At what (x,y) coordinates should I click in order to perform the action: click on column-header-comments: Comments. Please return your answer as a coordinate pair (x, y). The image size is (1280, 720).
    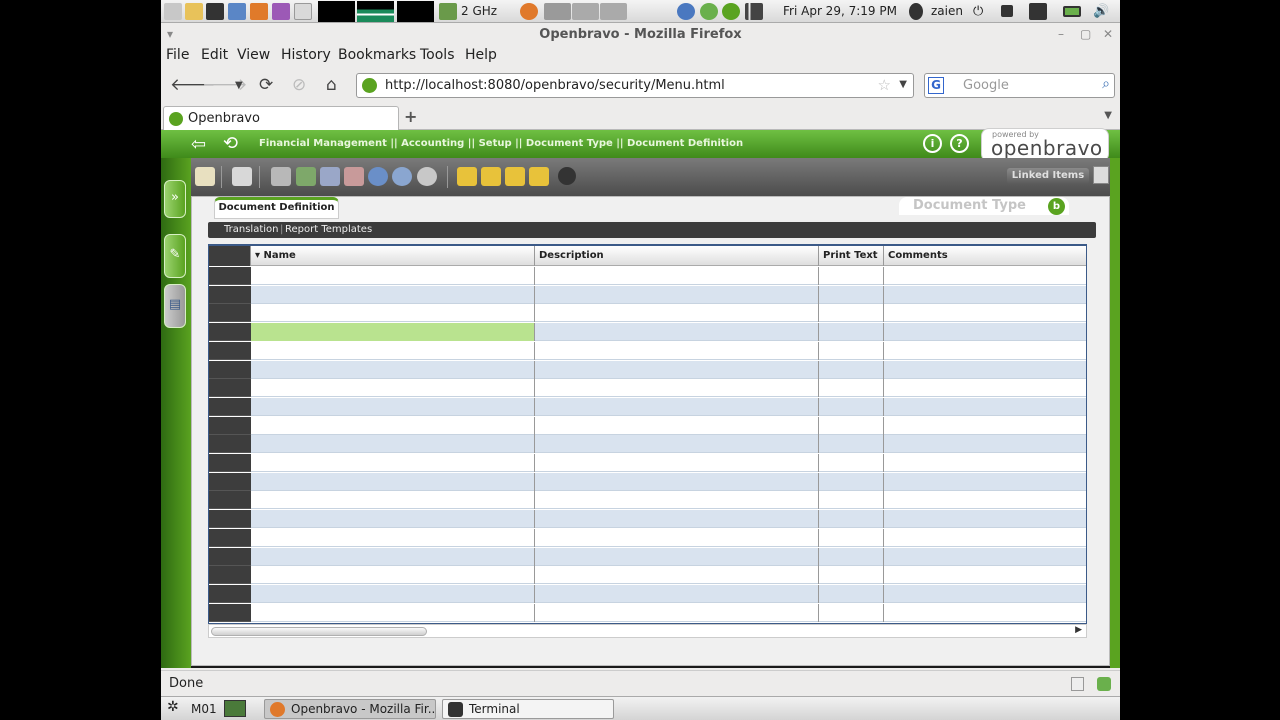
    Looking at the image, I should click on (985, 256).